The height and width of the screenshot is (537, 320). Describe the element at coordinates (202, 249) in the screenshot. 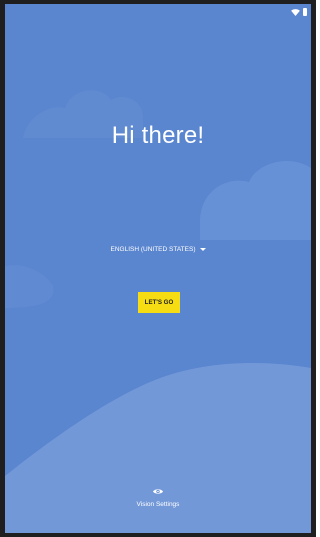

I see `chevron-down-icon` at that location.